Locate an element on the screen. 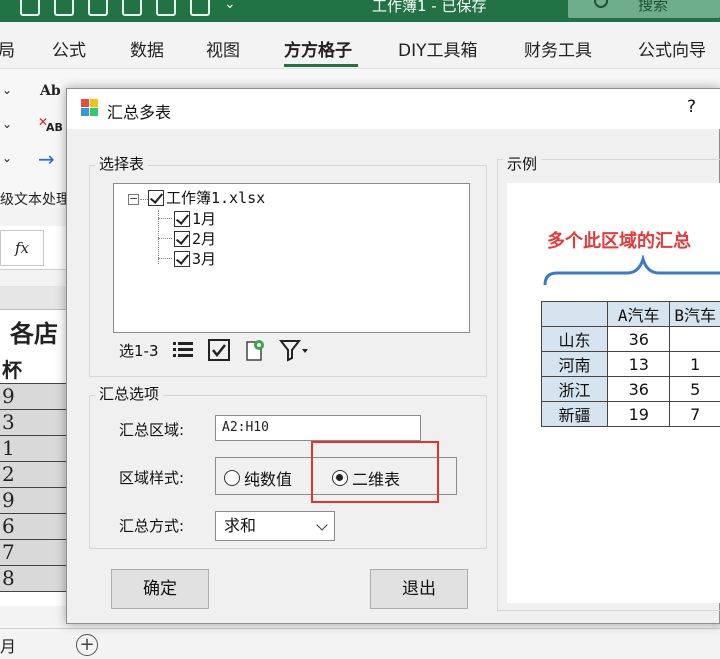 This screenshot has width=720, height=659. table-row: A汽车 B汽车 is located at coordinates (630, 314).